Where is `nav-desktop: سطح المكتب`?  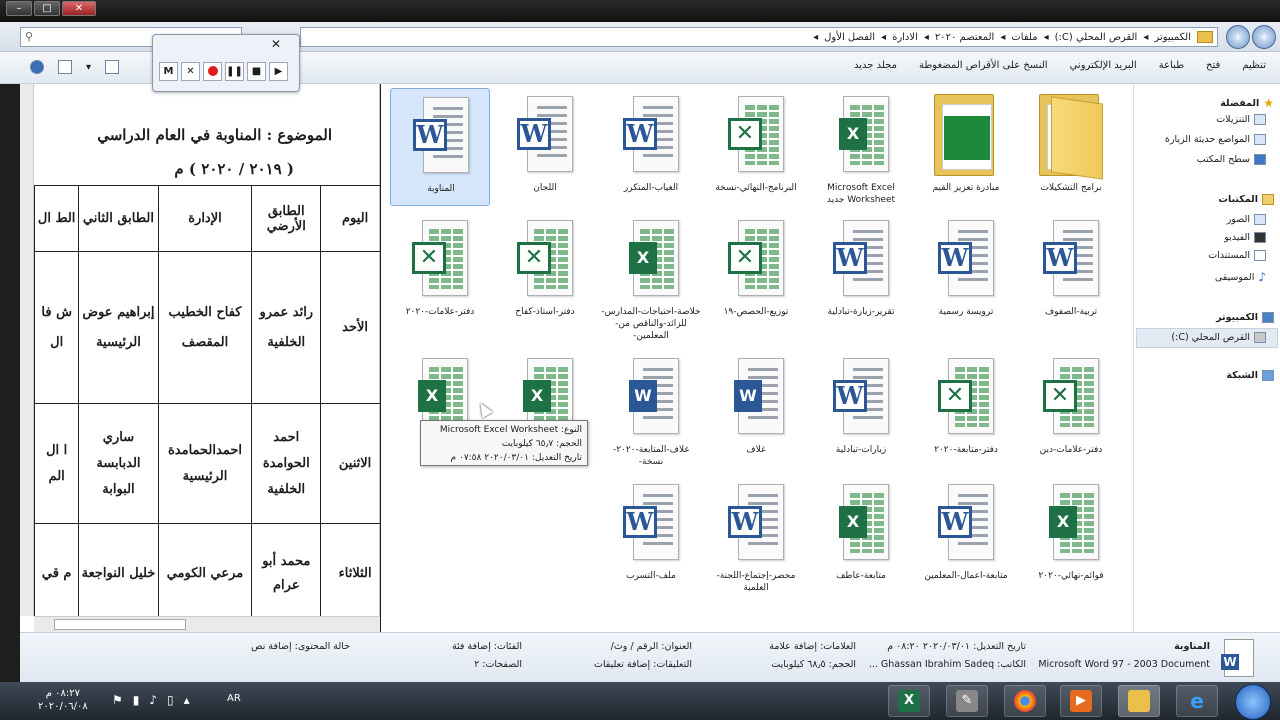
nav-desktop: سطح المكتب is located at coordinates (1231, 159).